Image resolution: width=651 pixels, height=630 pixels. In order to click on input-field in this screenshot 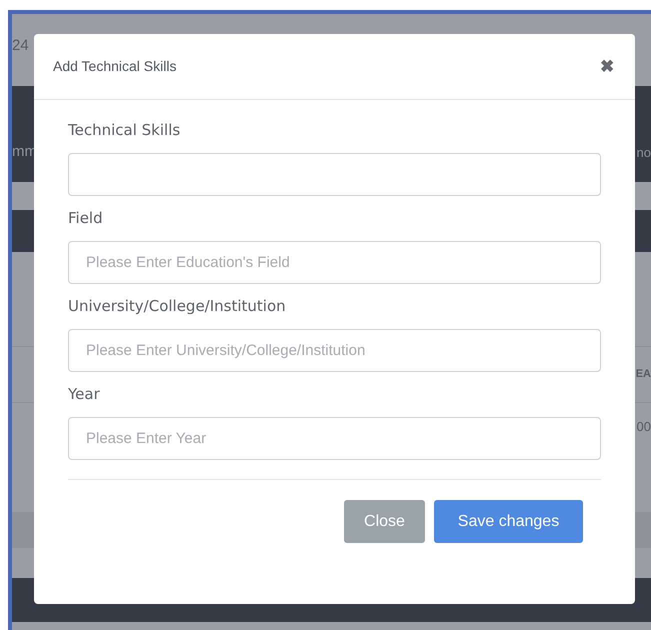, I will do `click(334, 174)`.